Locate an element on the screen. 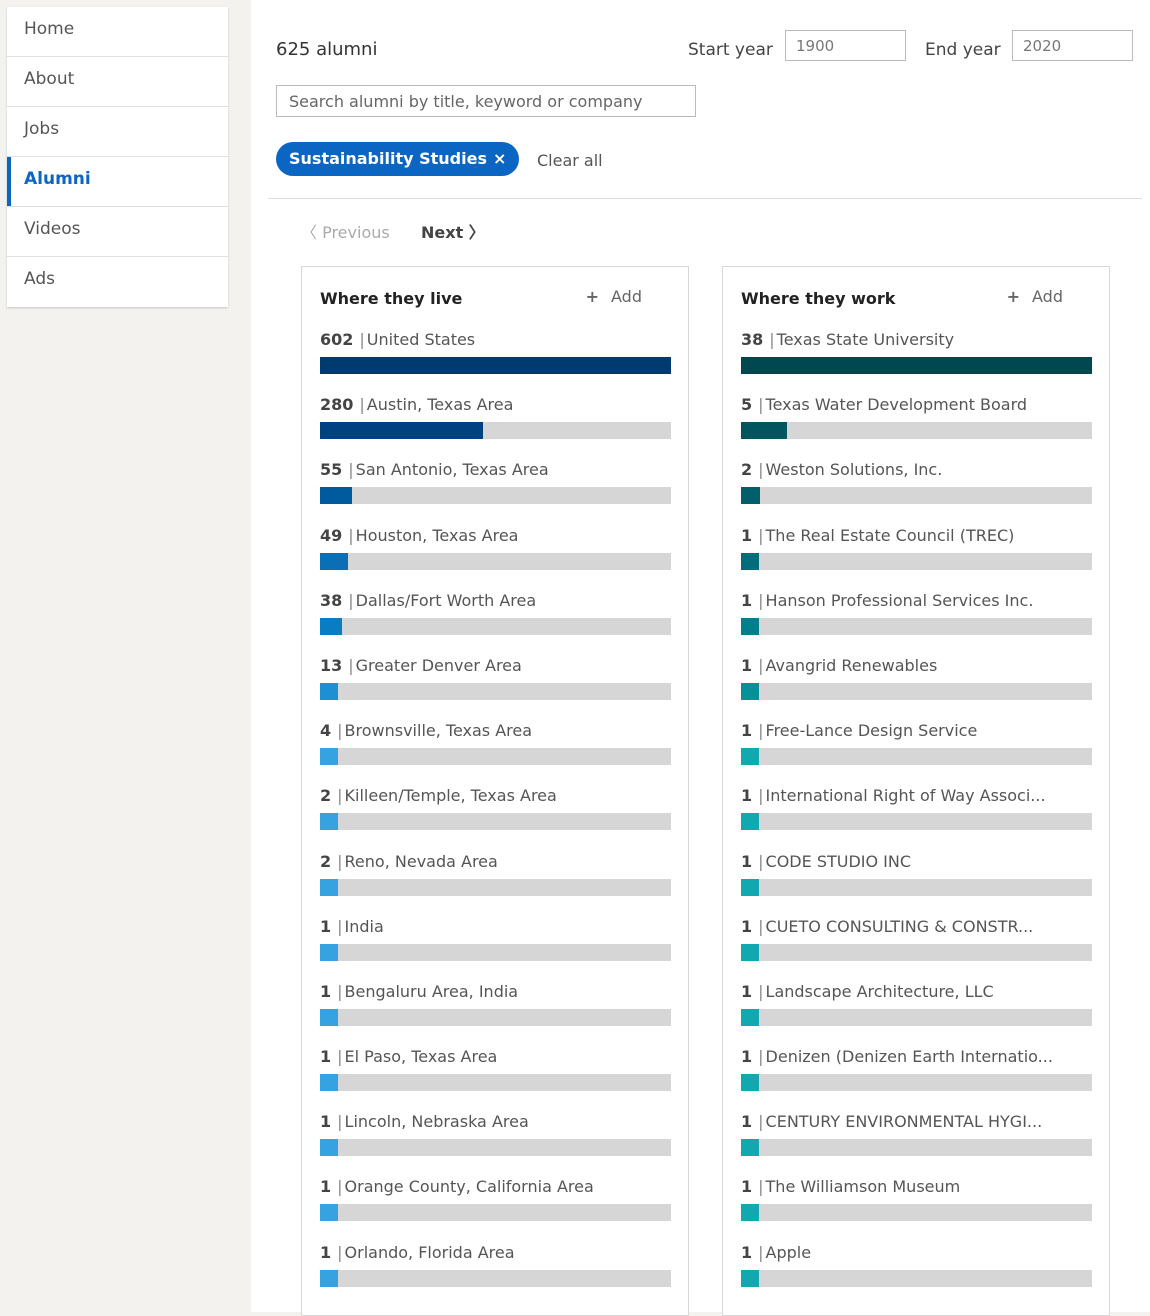  previous-button: 〈 Previous is located at coordinates (345, 231).